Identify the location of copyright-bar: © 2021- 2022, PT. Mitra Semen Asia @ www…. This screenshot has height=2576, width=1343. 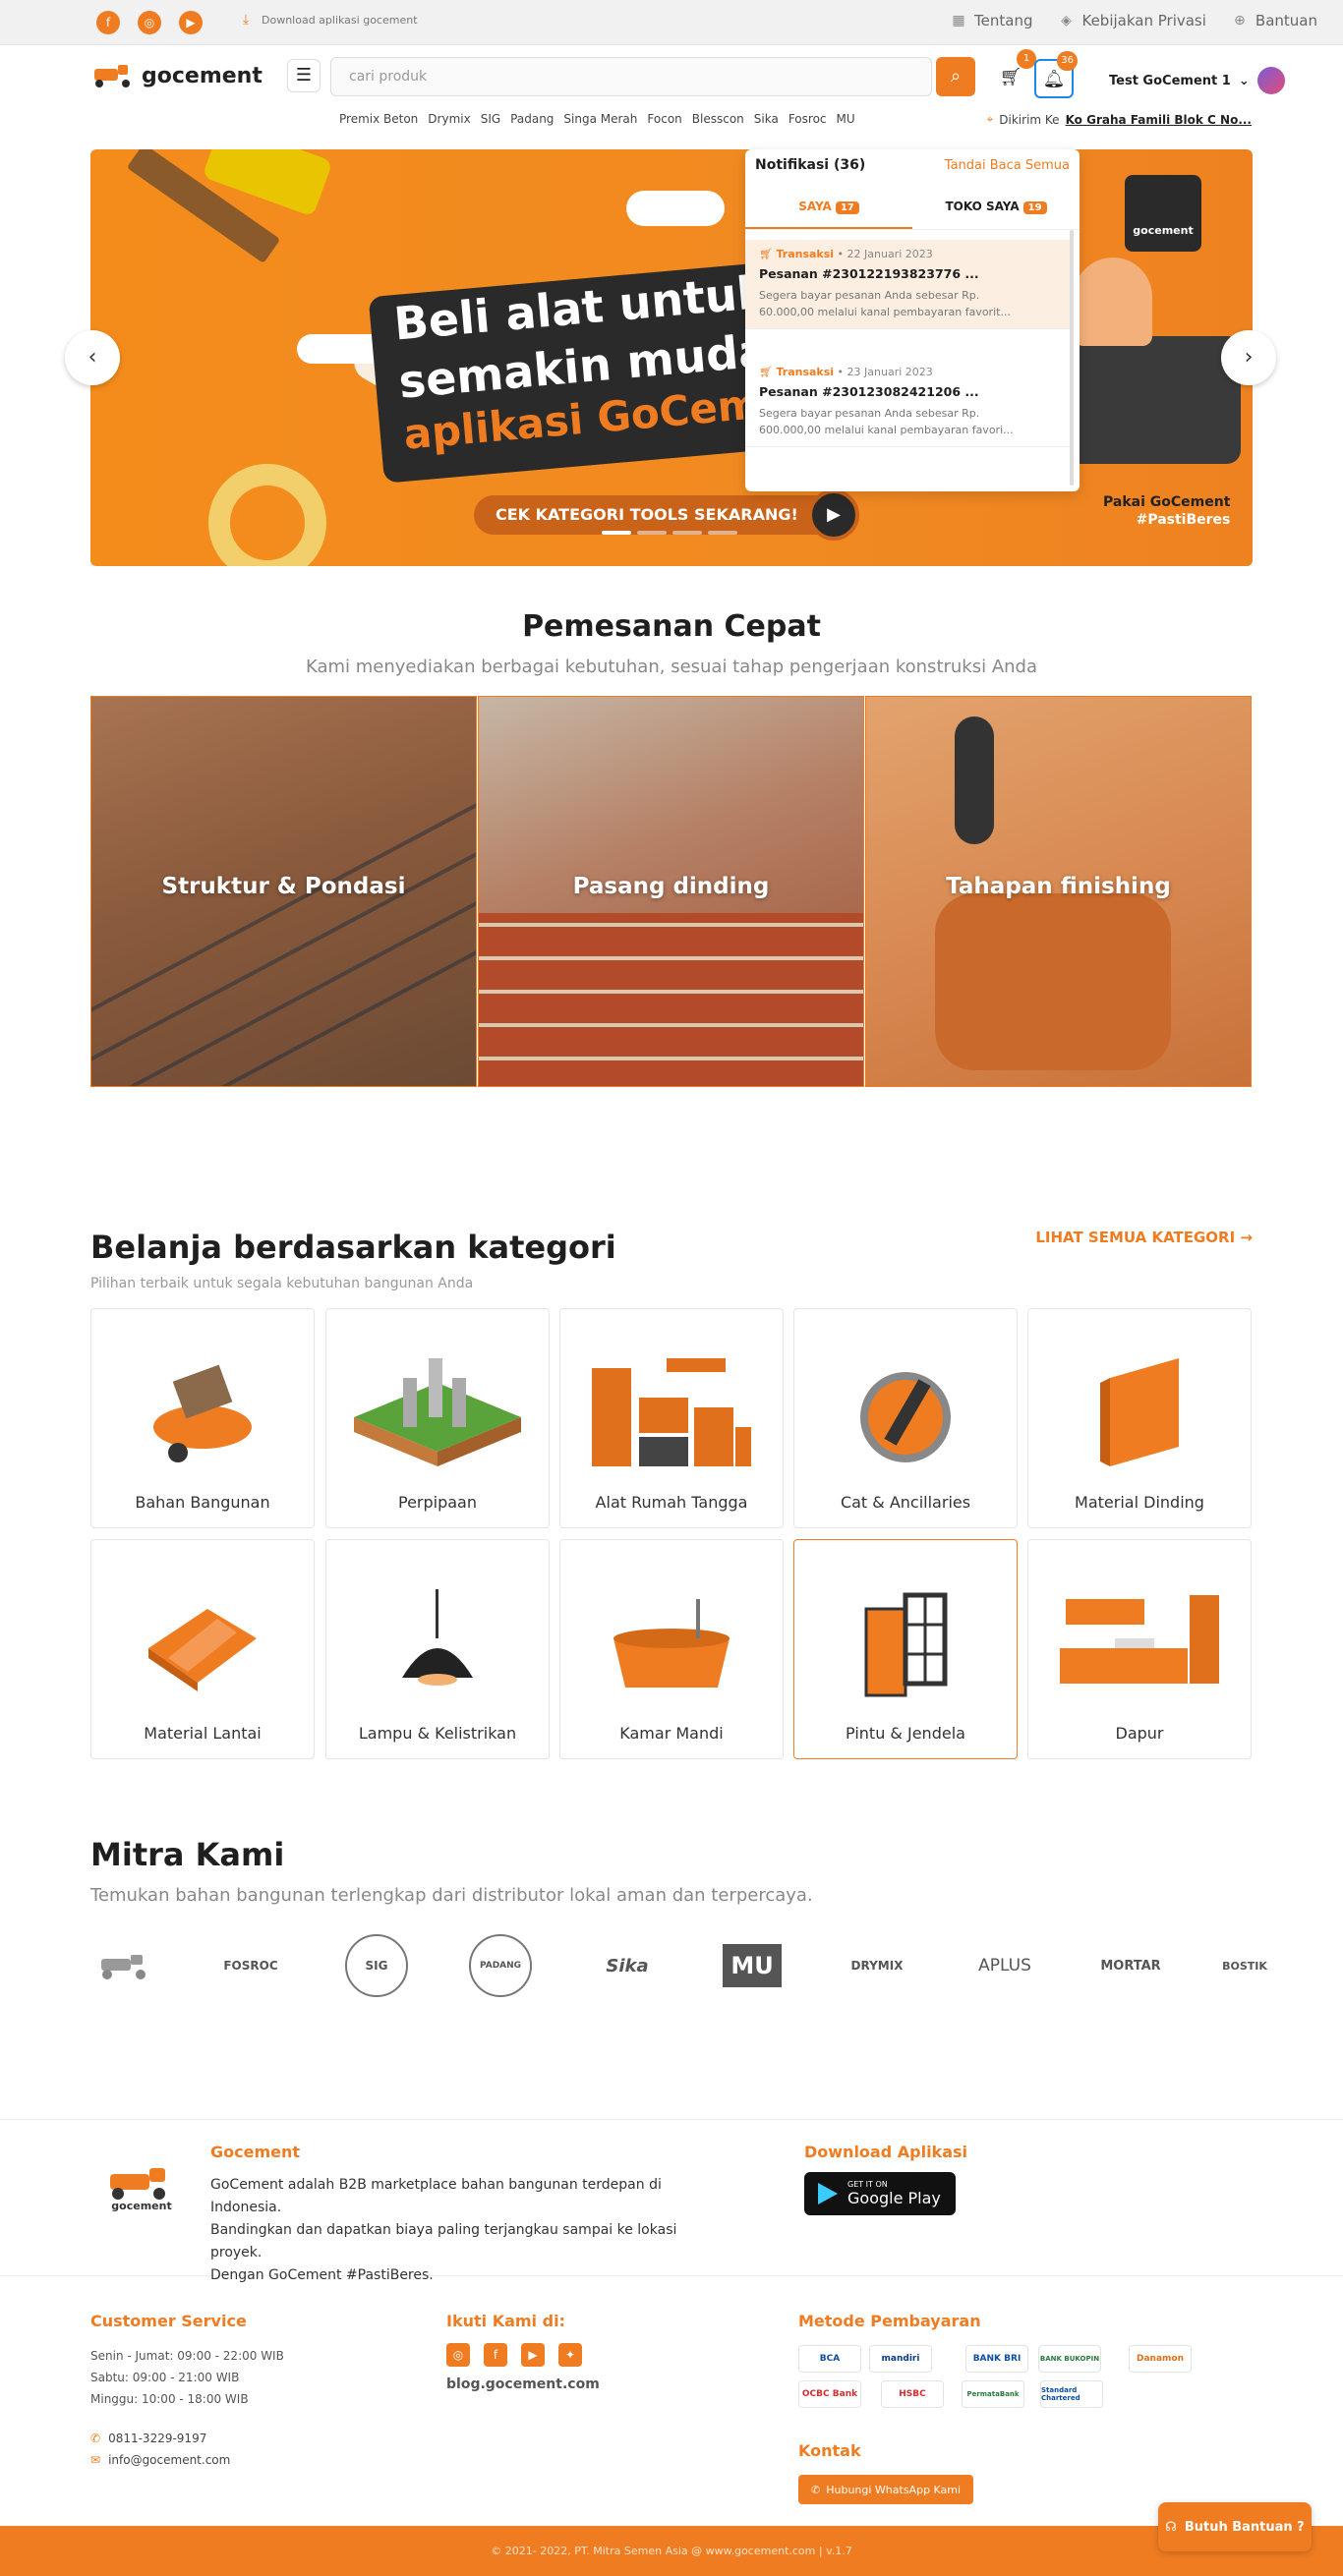
(671, 2551).